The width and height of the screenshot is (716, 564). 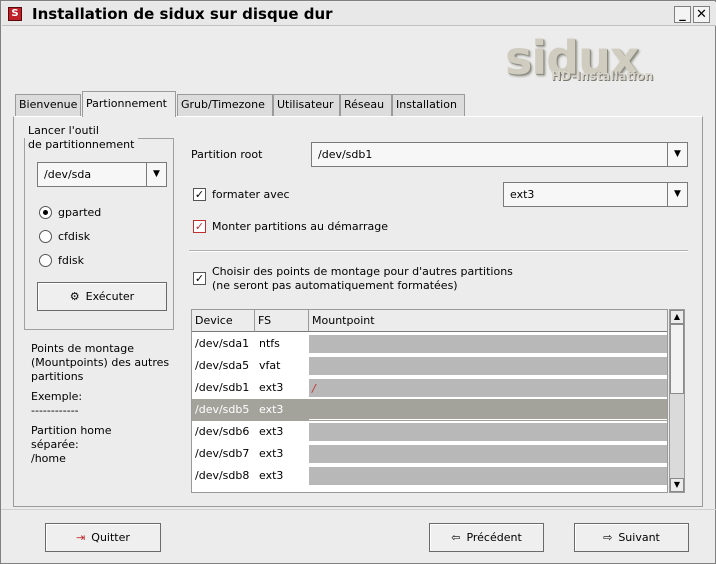 I want to click on column-header-fs: FS, so click(x=282, y=321).